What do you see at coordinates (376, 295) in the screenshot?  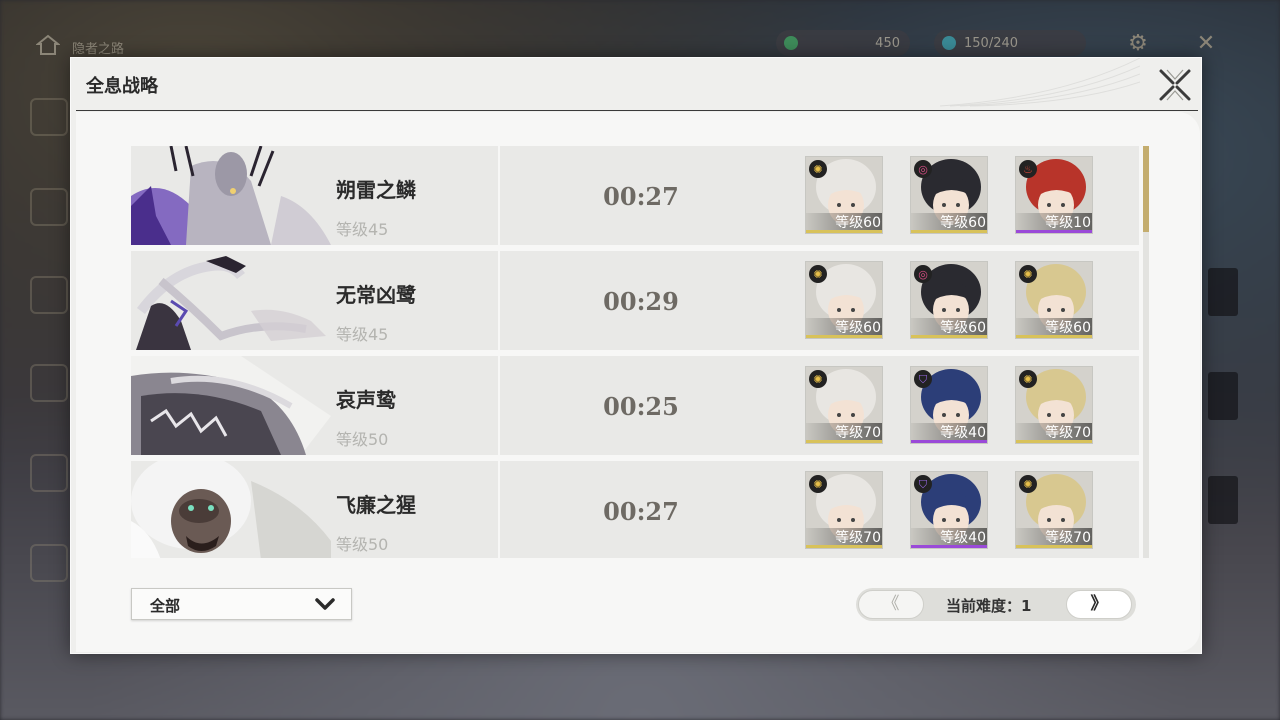 I see `boss-name: 无常凶鹭` at bounding box center [376, 295].